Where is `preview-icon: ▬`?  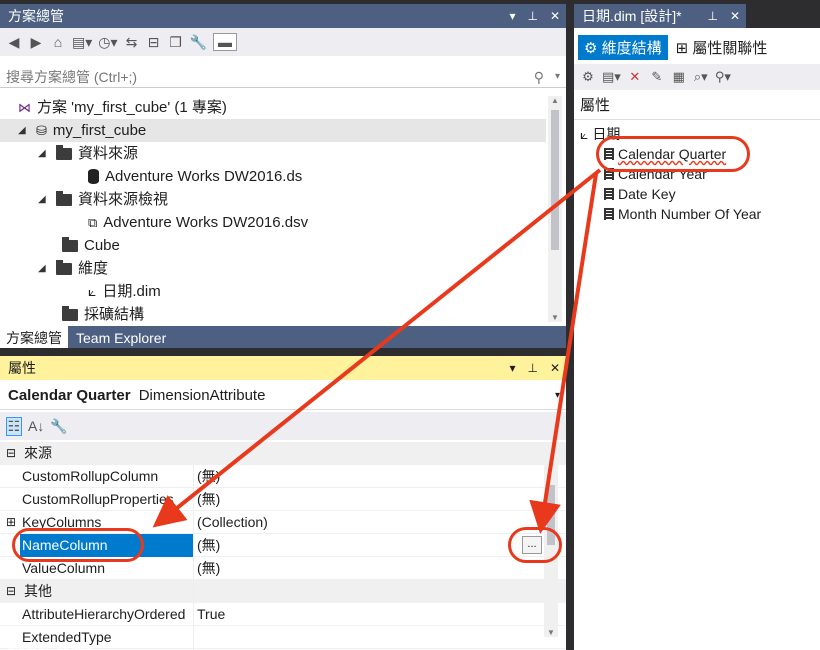 preview-icon: ▬ is located at coordinates (224, 42).